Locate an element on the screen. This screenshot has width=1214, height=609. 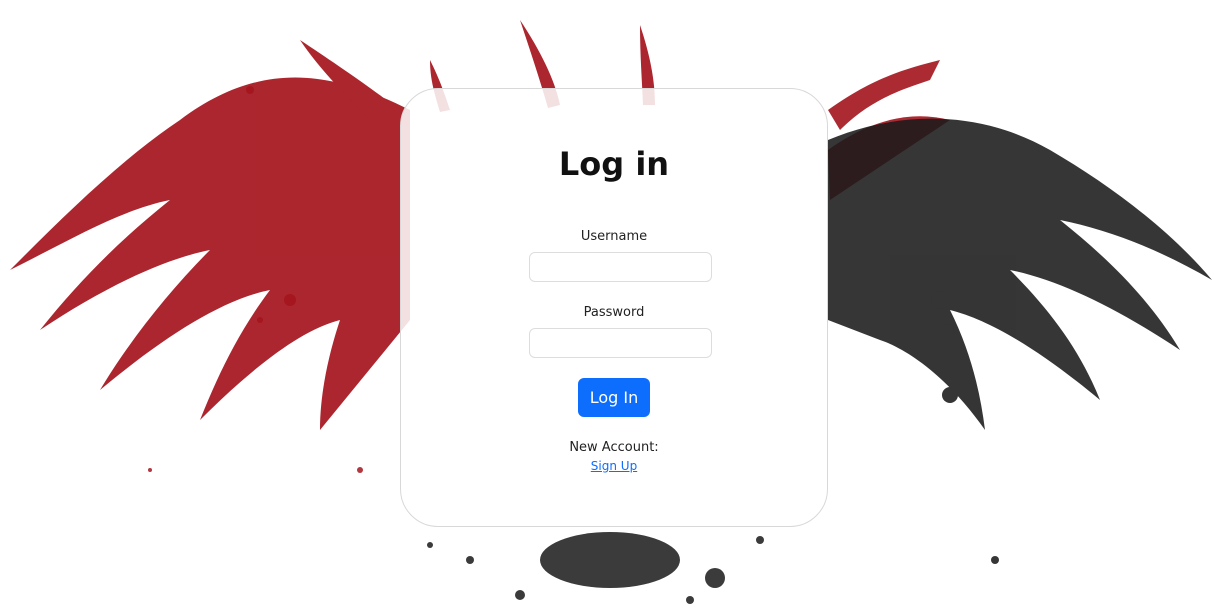
password-input is located at coordinates (620, 343).